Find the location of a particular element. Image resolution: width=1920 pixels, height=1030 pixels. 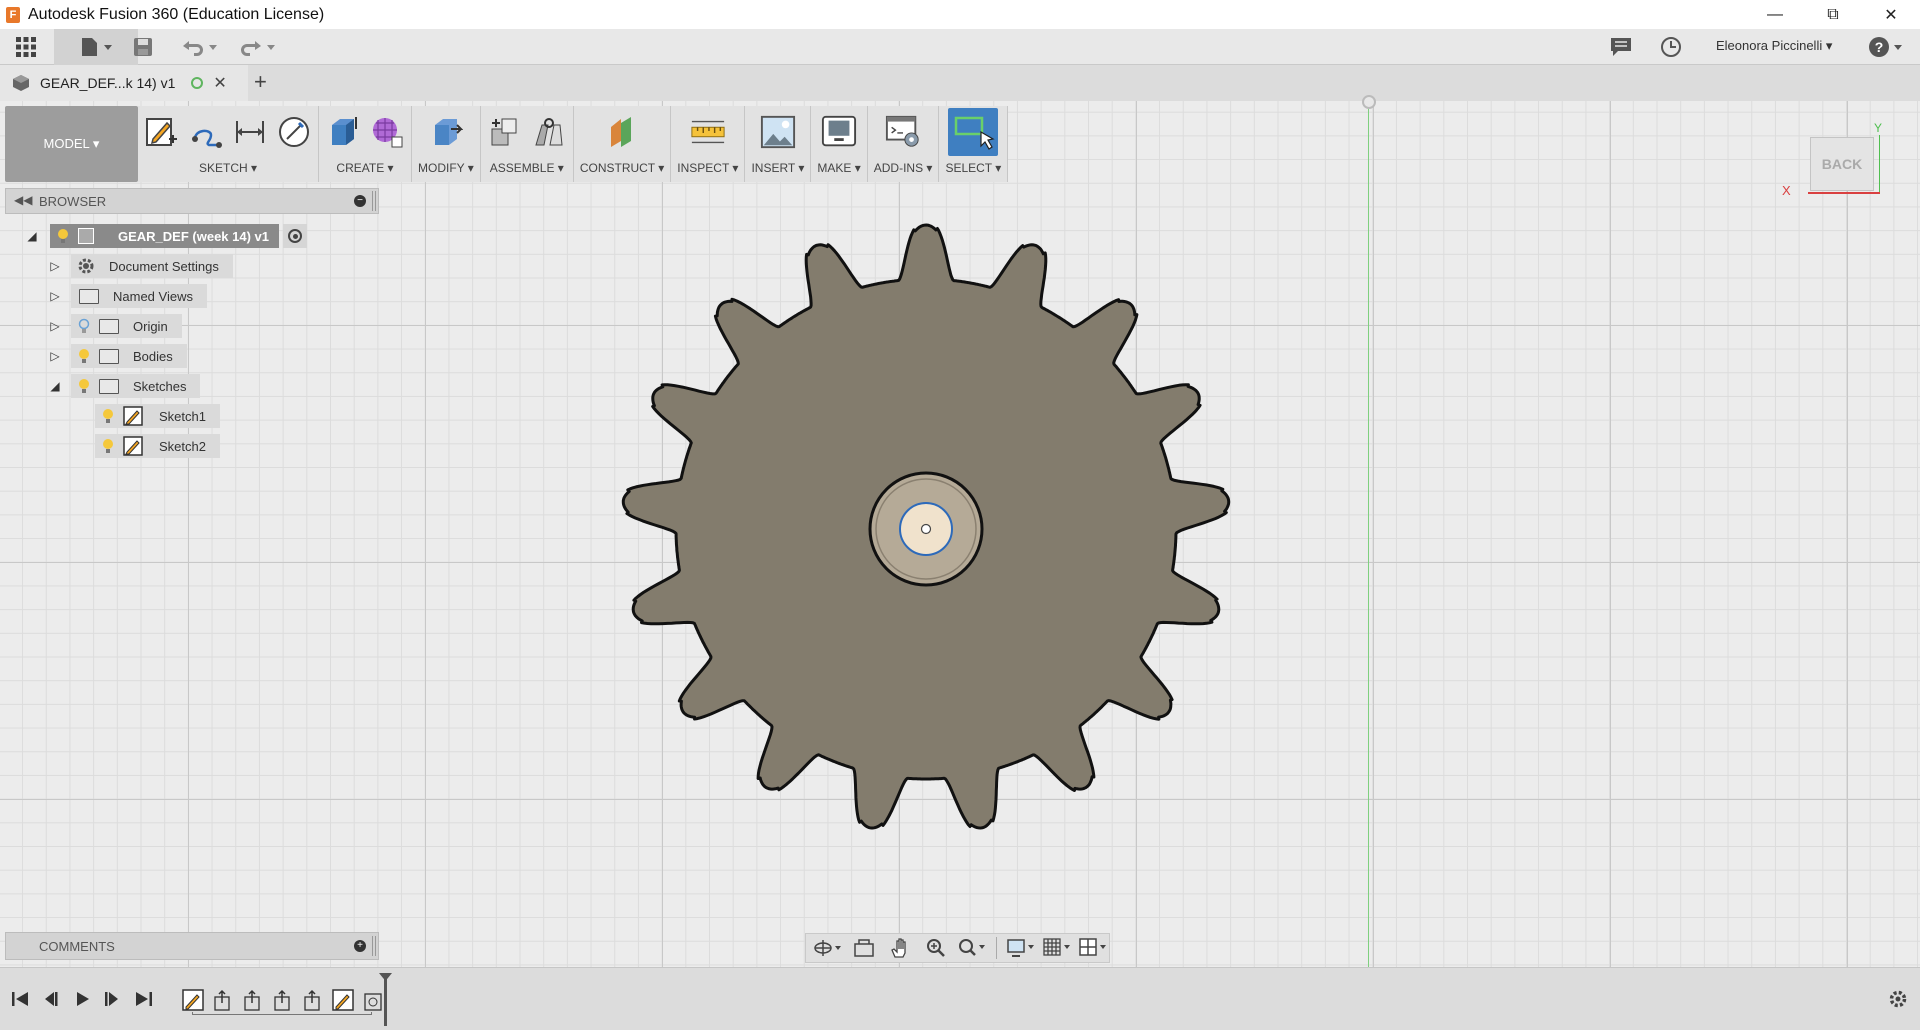

measure-icon is located at coordinates (708, 132).